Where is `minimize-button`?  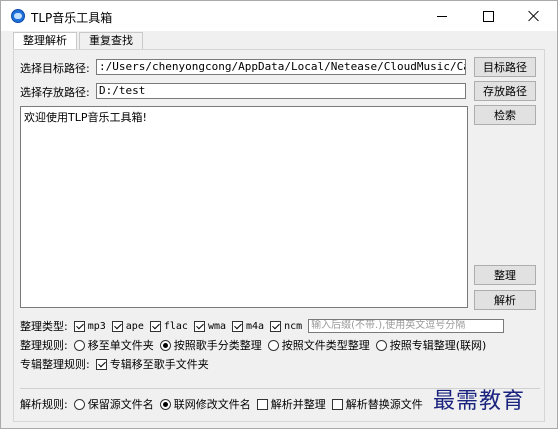 minimize-button is located at coordinates (442, 16).